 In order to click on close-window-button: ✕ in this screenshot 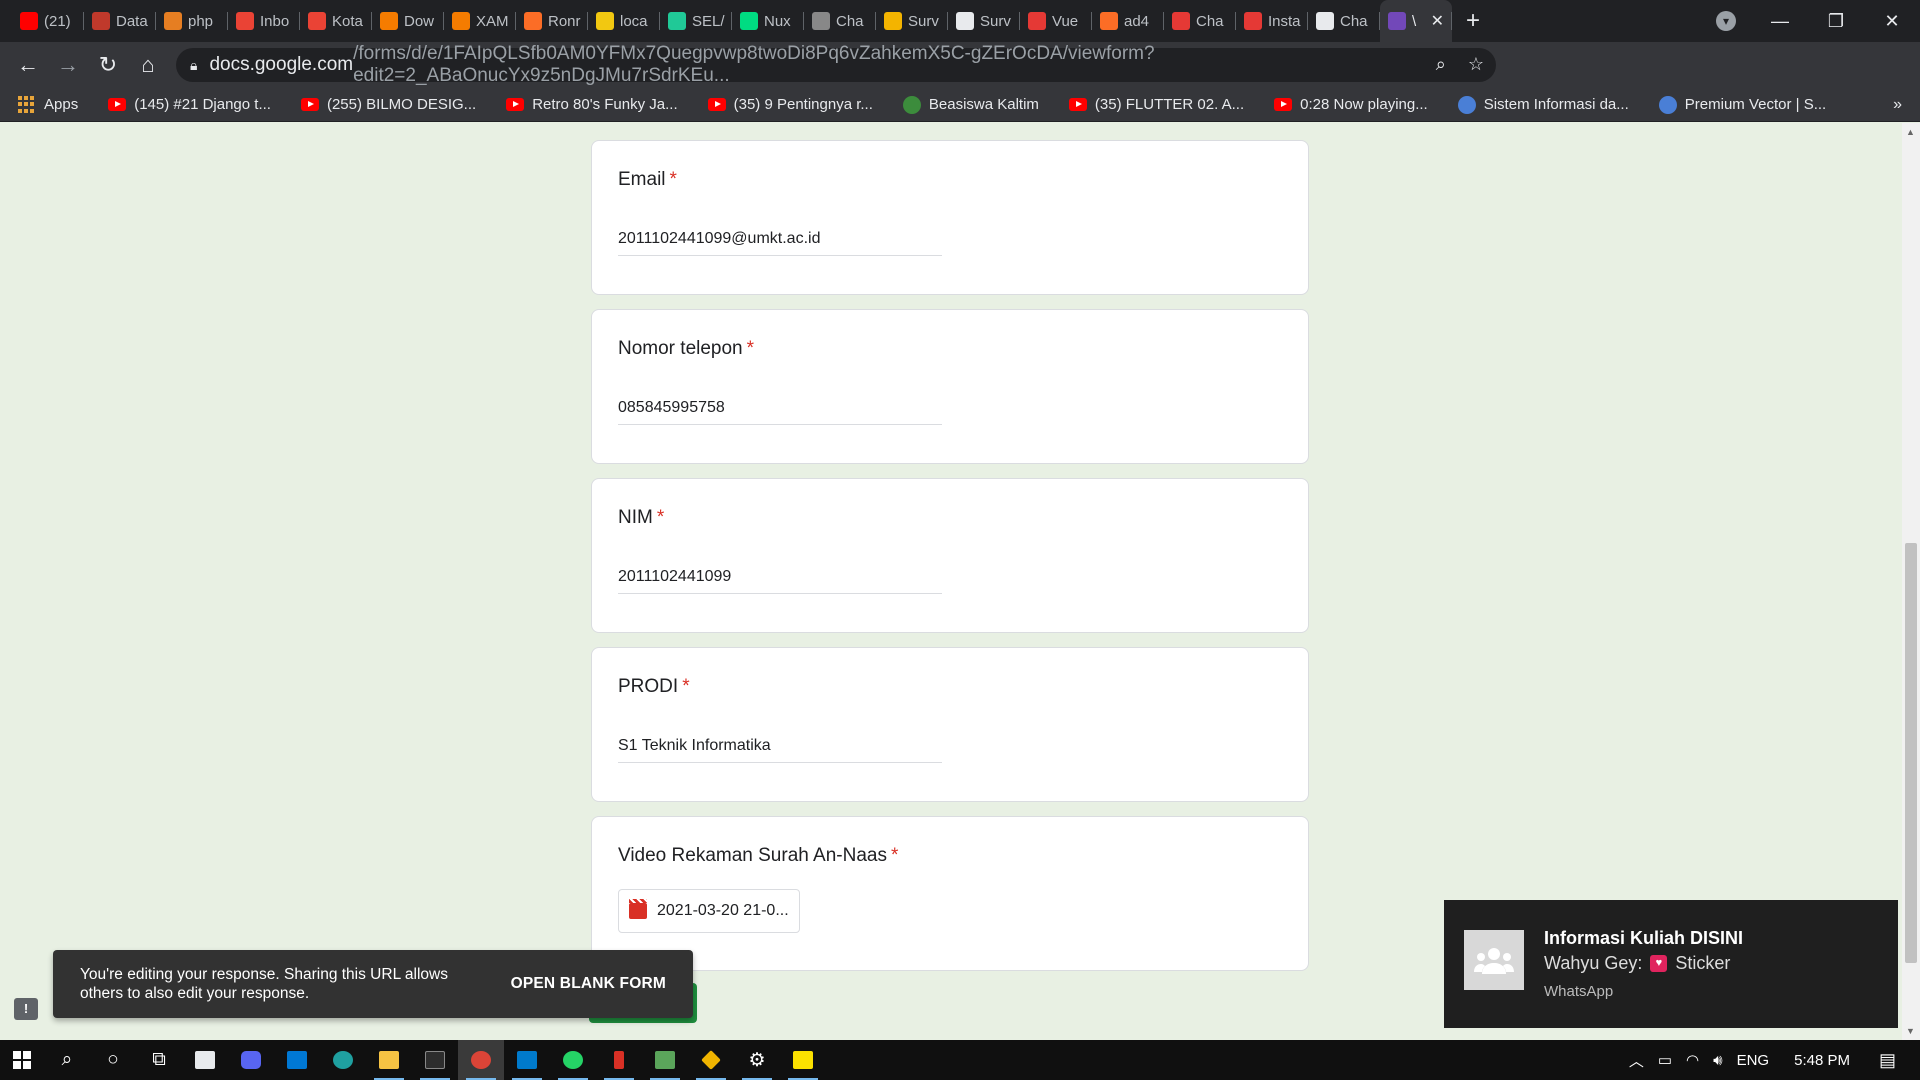, I will do `click(1892, 21)`.